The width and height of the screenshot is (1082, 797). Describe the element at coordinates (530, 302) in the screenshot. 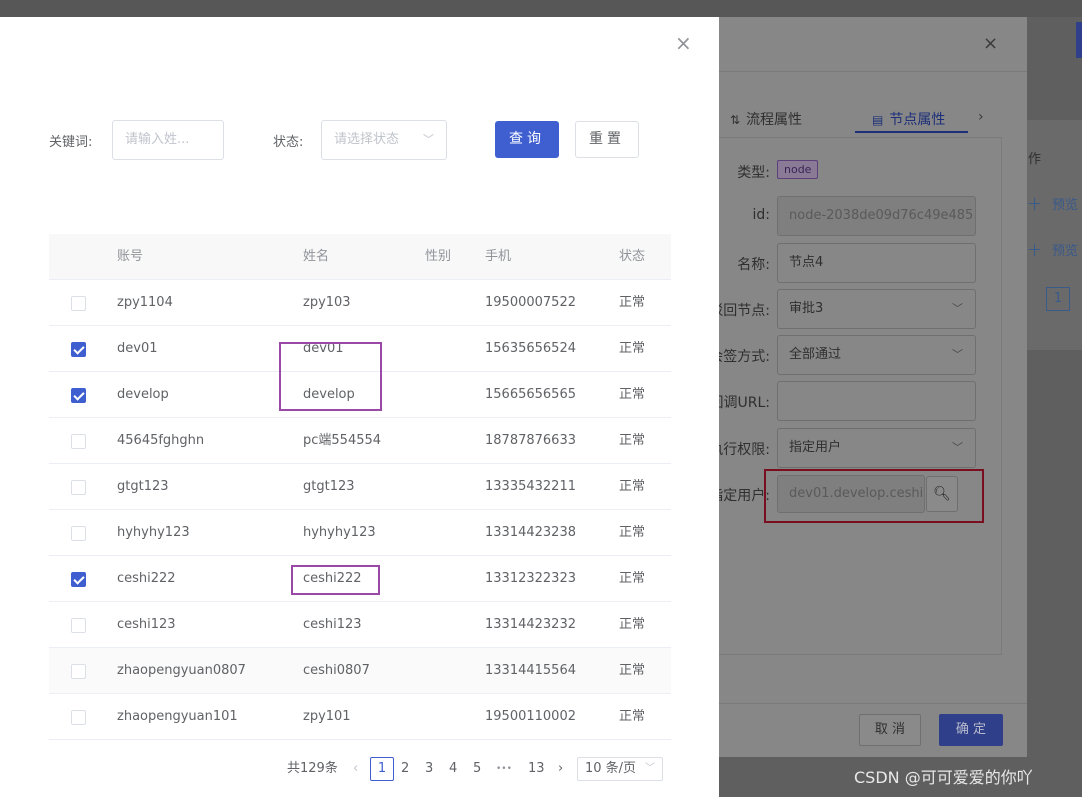

I see `cell-phone: 19500007522` at that location.